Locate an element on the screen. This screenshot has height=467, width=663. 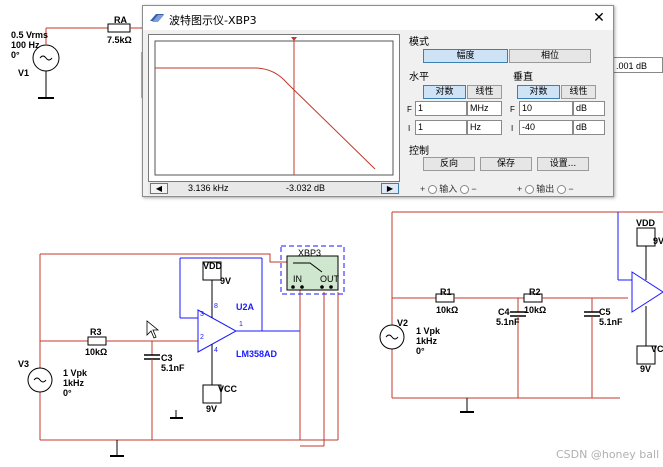
vdd-value: 9V is located at coordinates (226, 281).